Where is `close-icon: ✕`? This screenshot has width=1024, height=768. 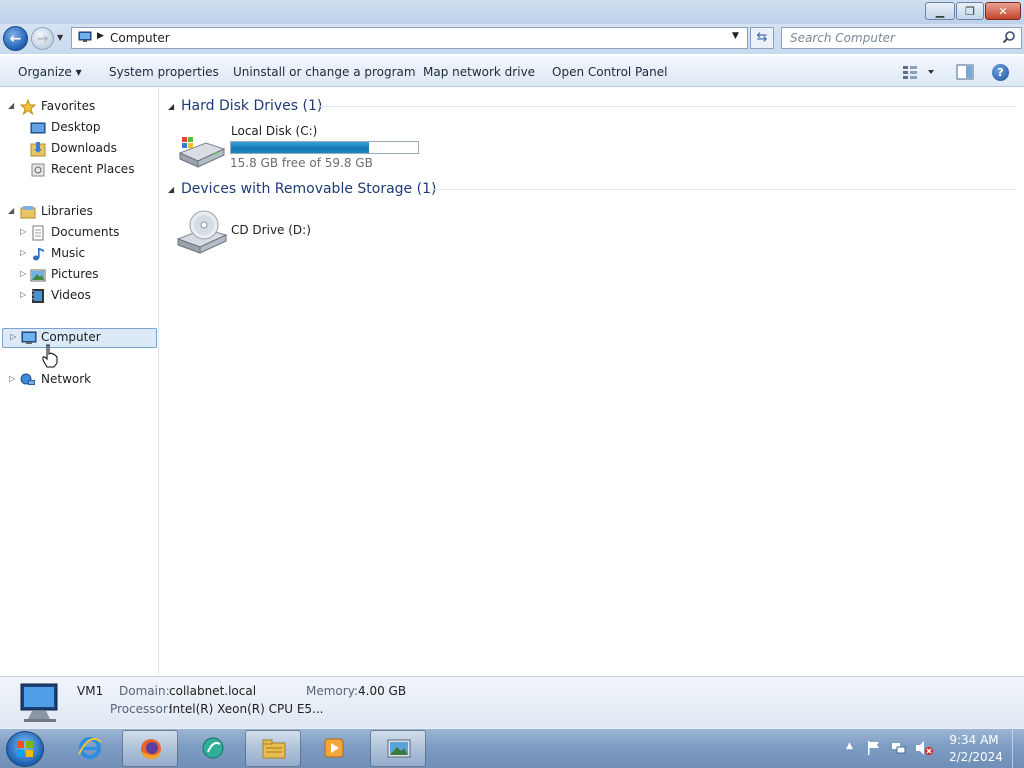
close-icon: ✕ is located at coordinates (1003, 11).